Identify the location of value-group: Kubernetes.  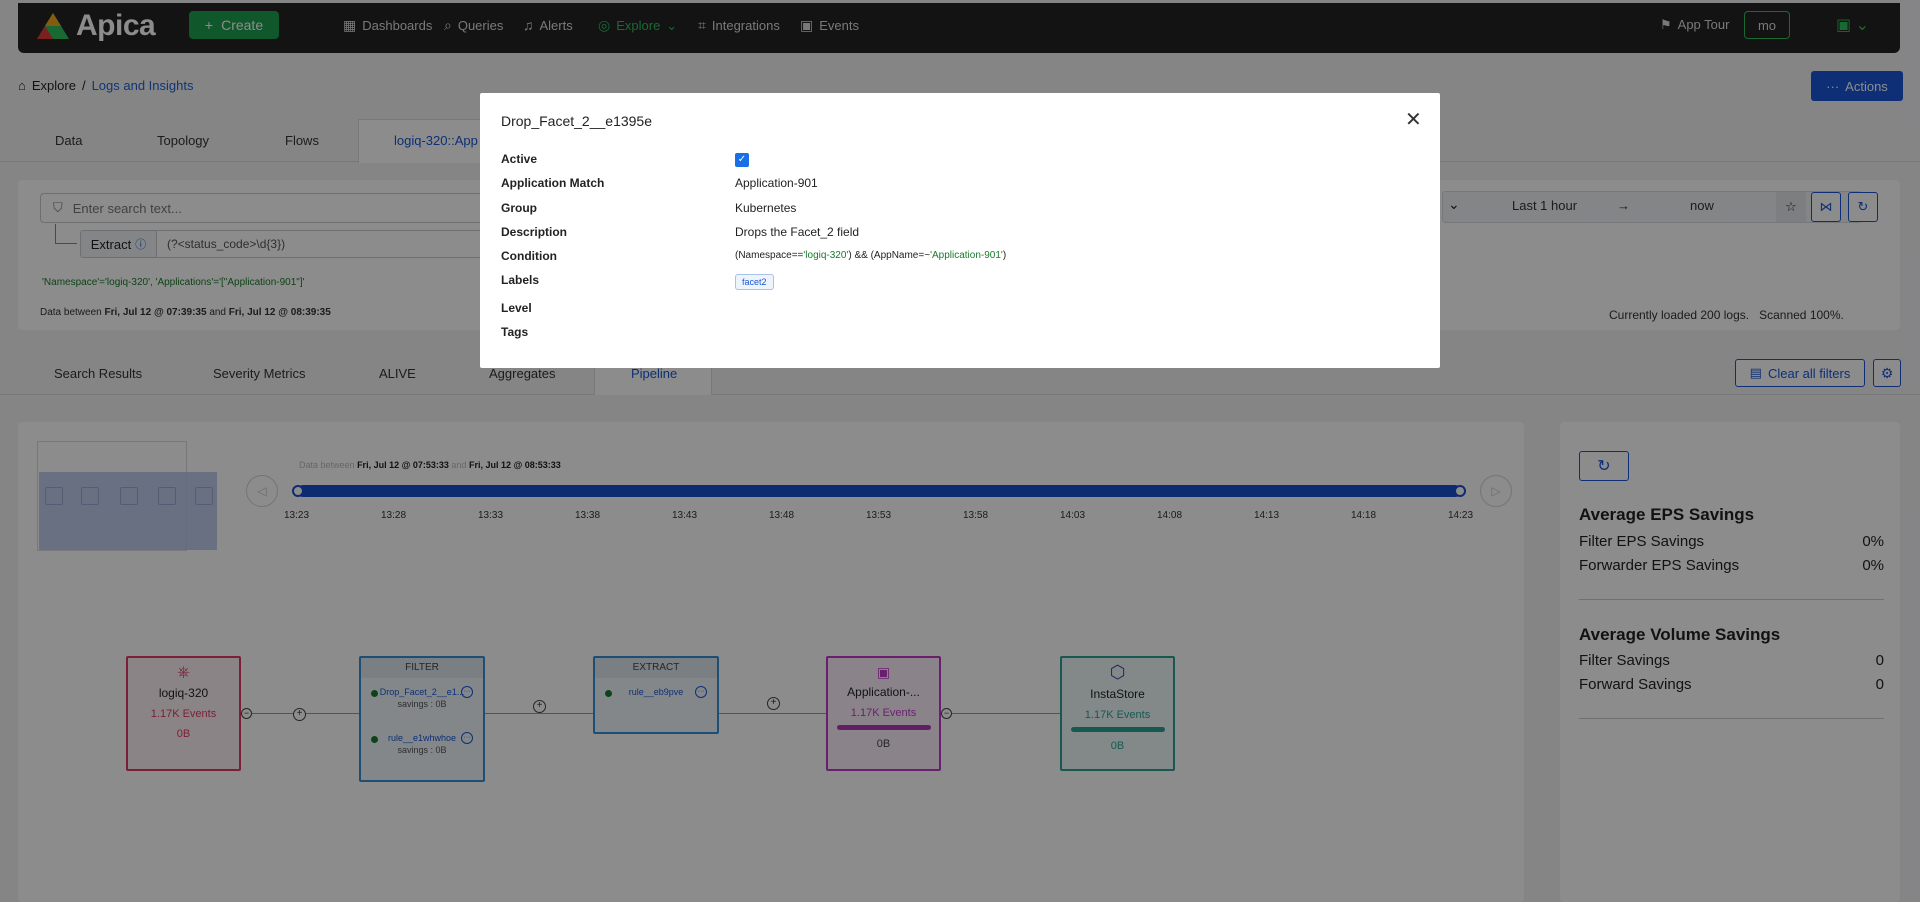
(766, 208).